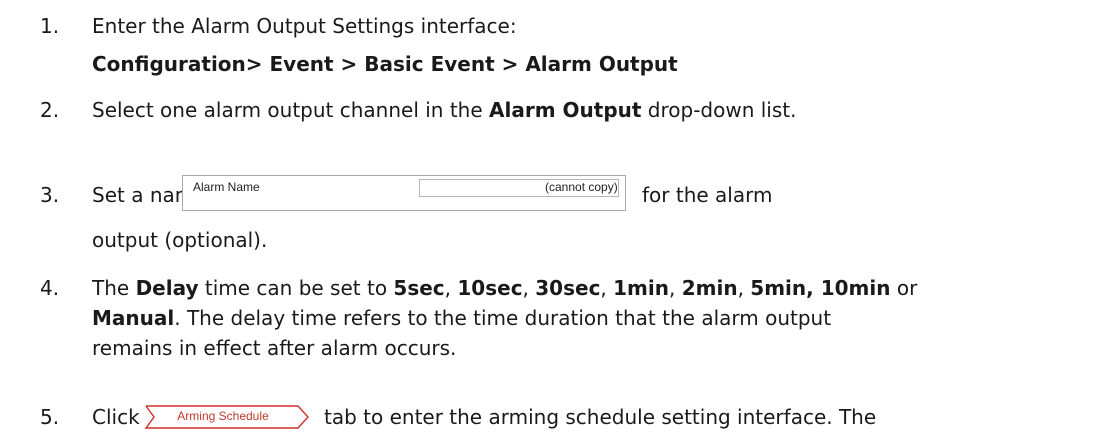  Describe the element at coordinates (581, 187) in the screenshot. I see `cannot-copy-hint: (cannot copy)` at that location.